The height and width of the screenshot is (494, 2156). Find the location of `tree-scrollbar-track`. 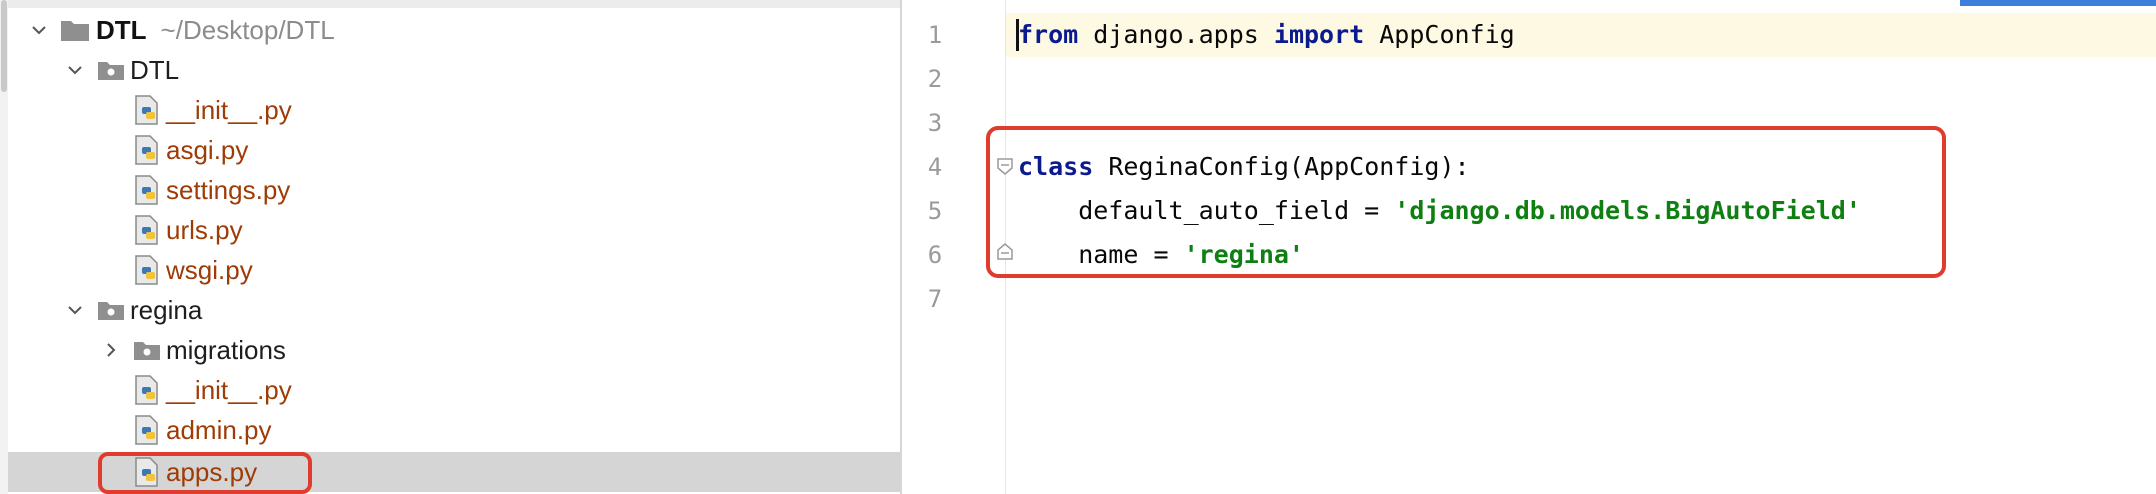

tree-scrollbar-track is located at coordinates (4, 247).